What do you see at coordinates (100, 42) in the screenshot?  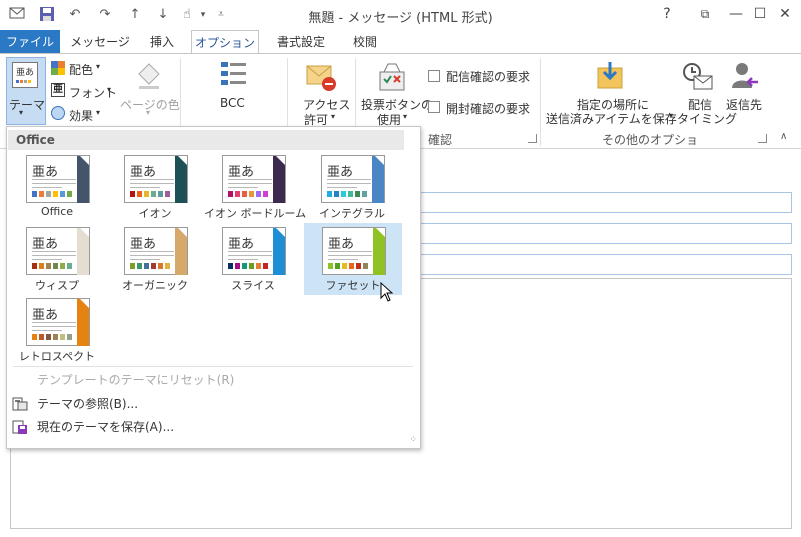 I see `tab-message: メッセージ` at bounding box center [100, 42].